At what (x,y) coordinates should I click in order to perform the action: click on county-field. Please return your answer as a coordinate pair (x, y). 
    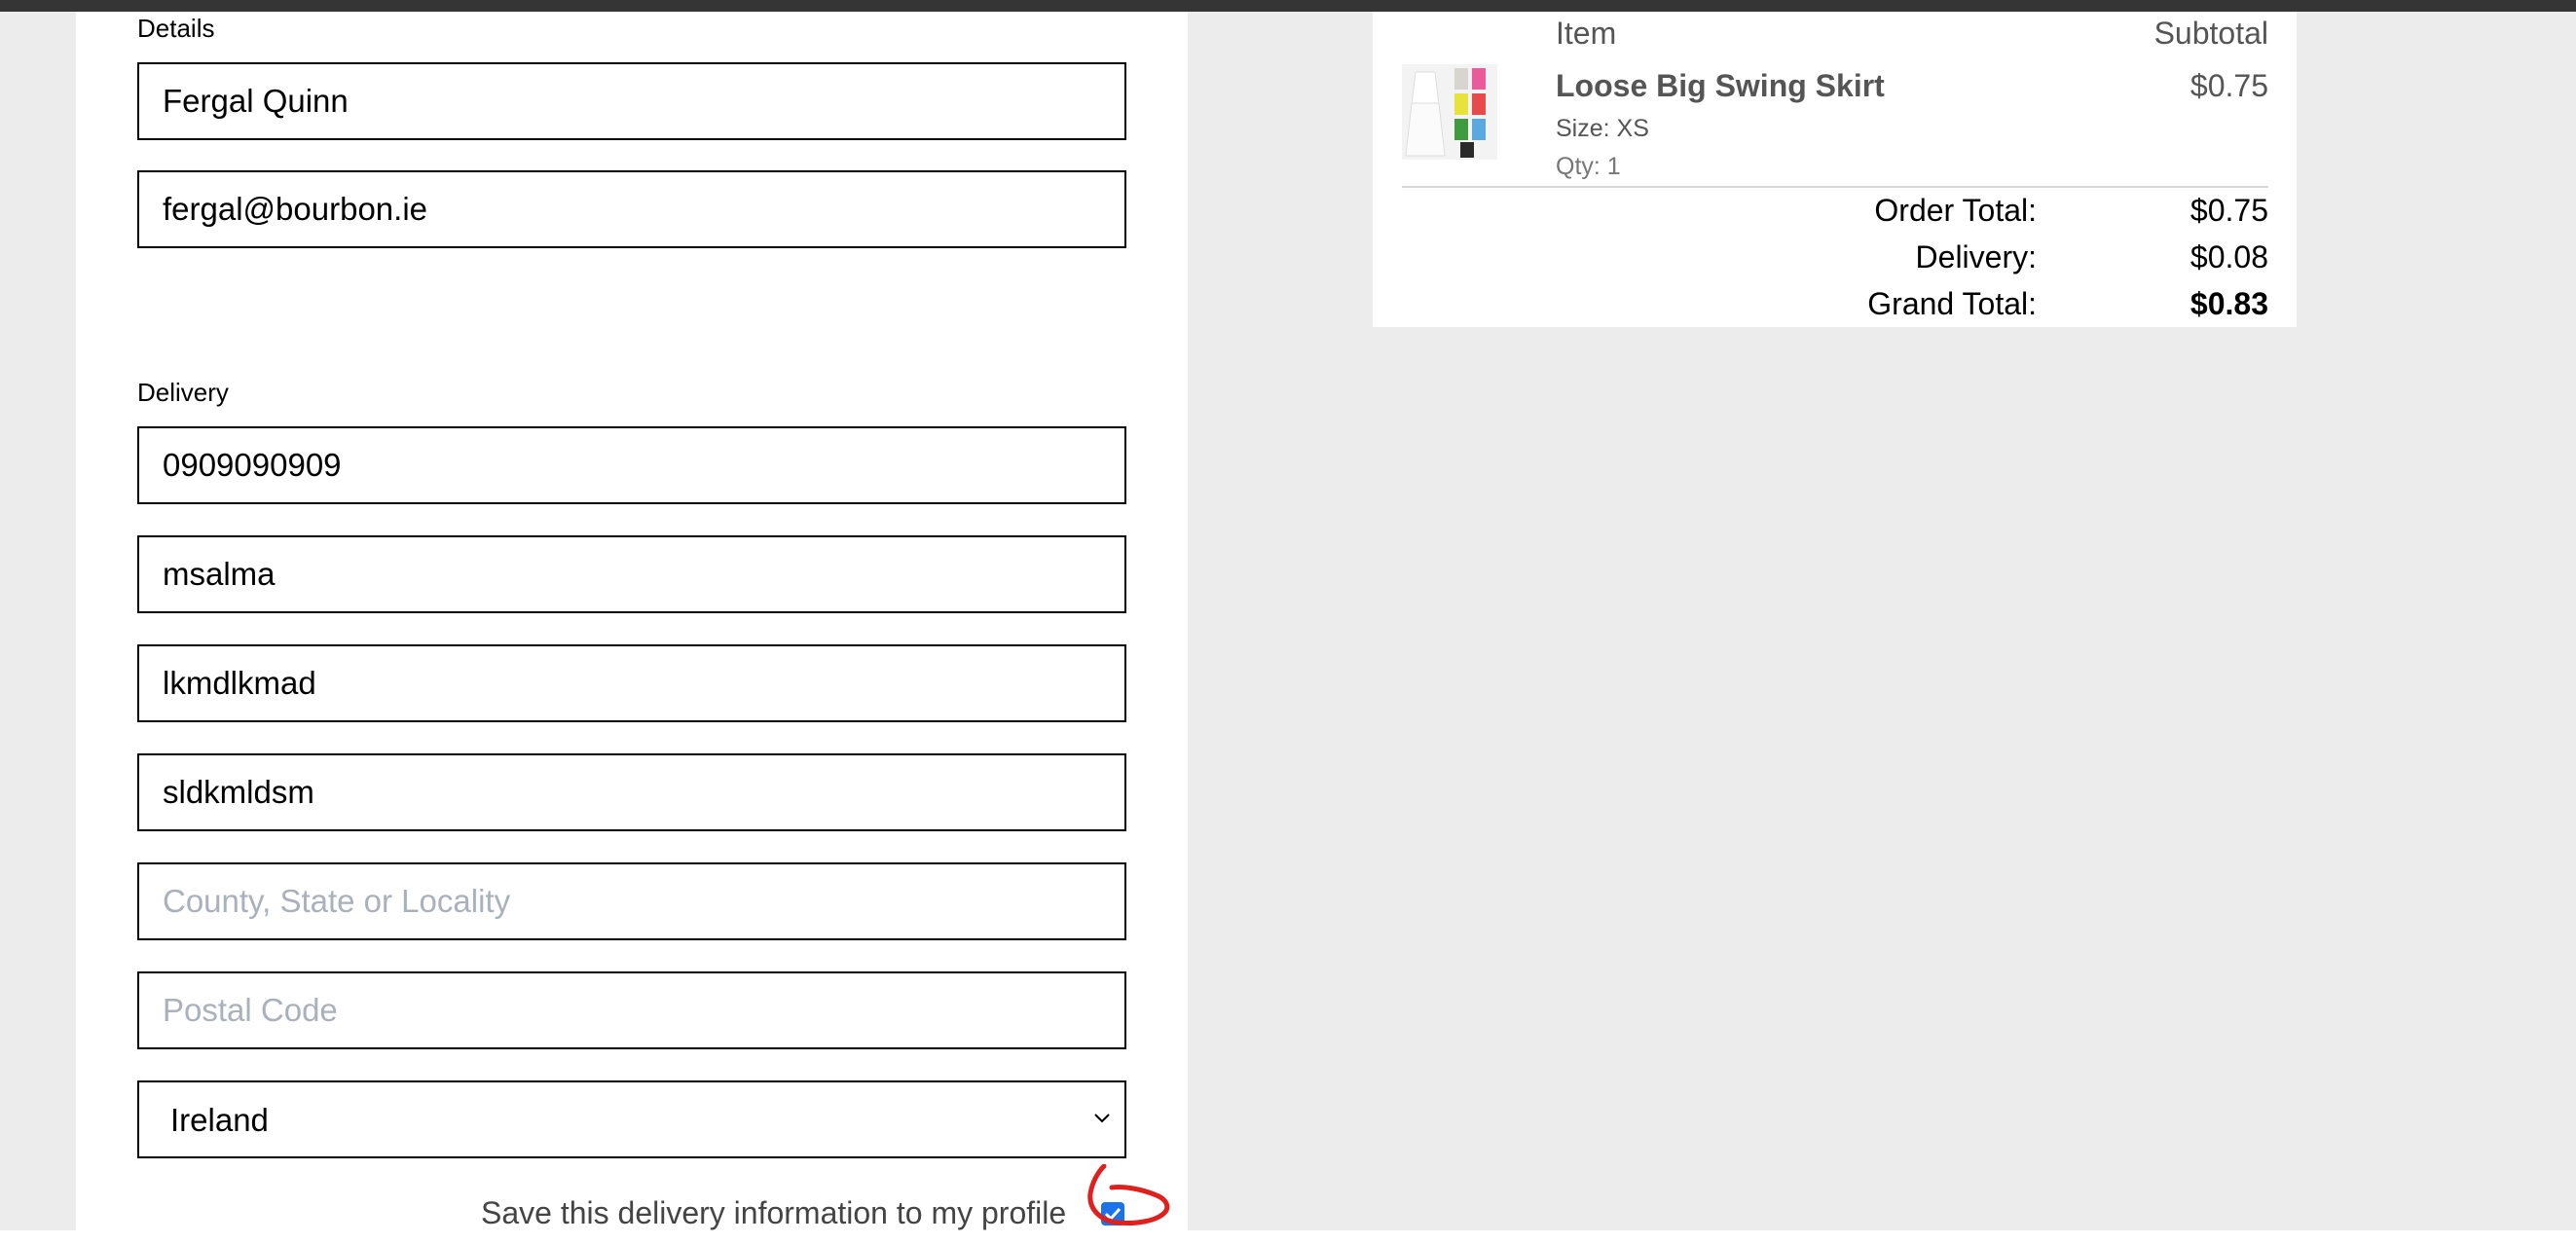
    Looking at the image, I should click on (631, 901).